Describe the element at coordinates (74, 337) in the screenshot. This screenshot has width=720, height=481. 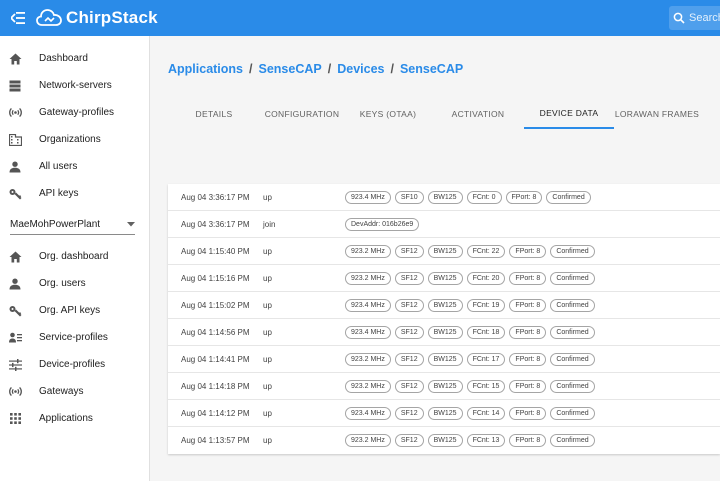
I see `sidebar-item-service-profiles: Service-profiles` at that location.